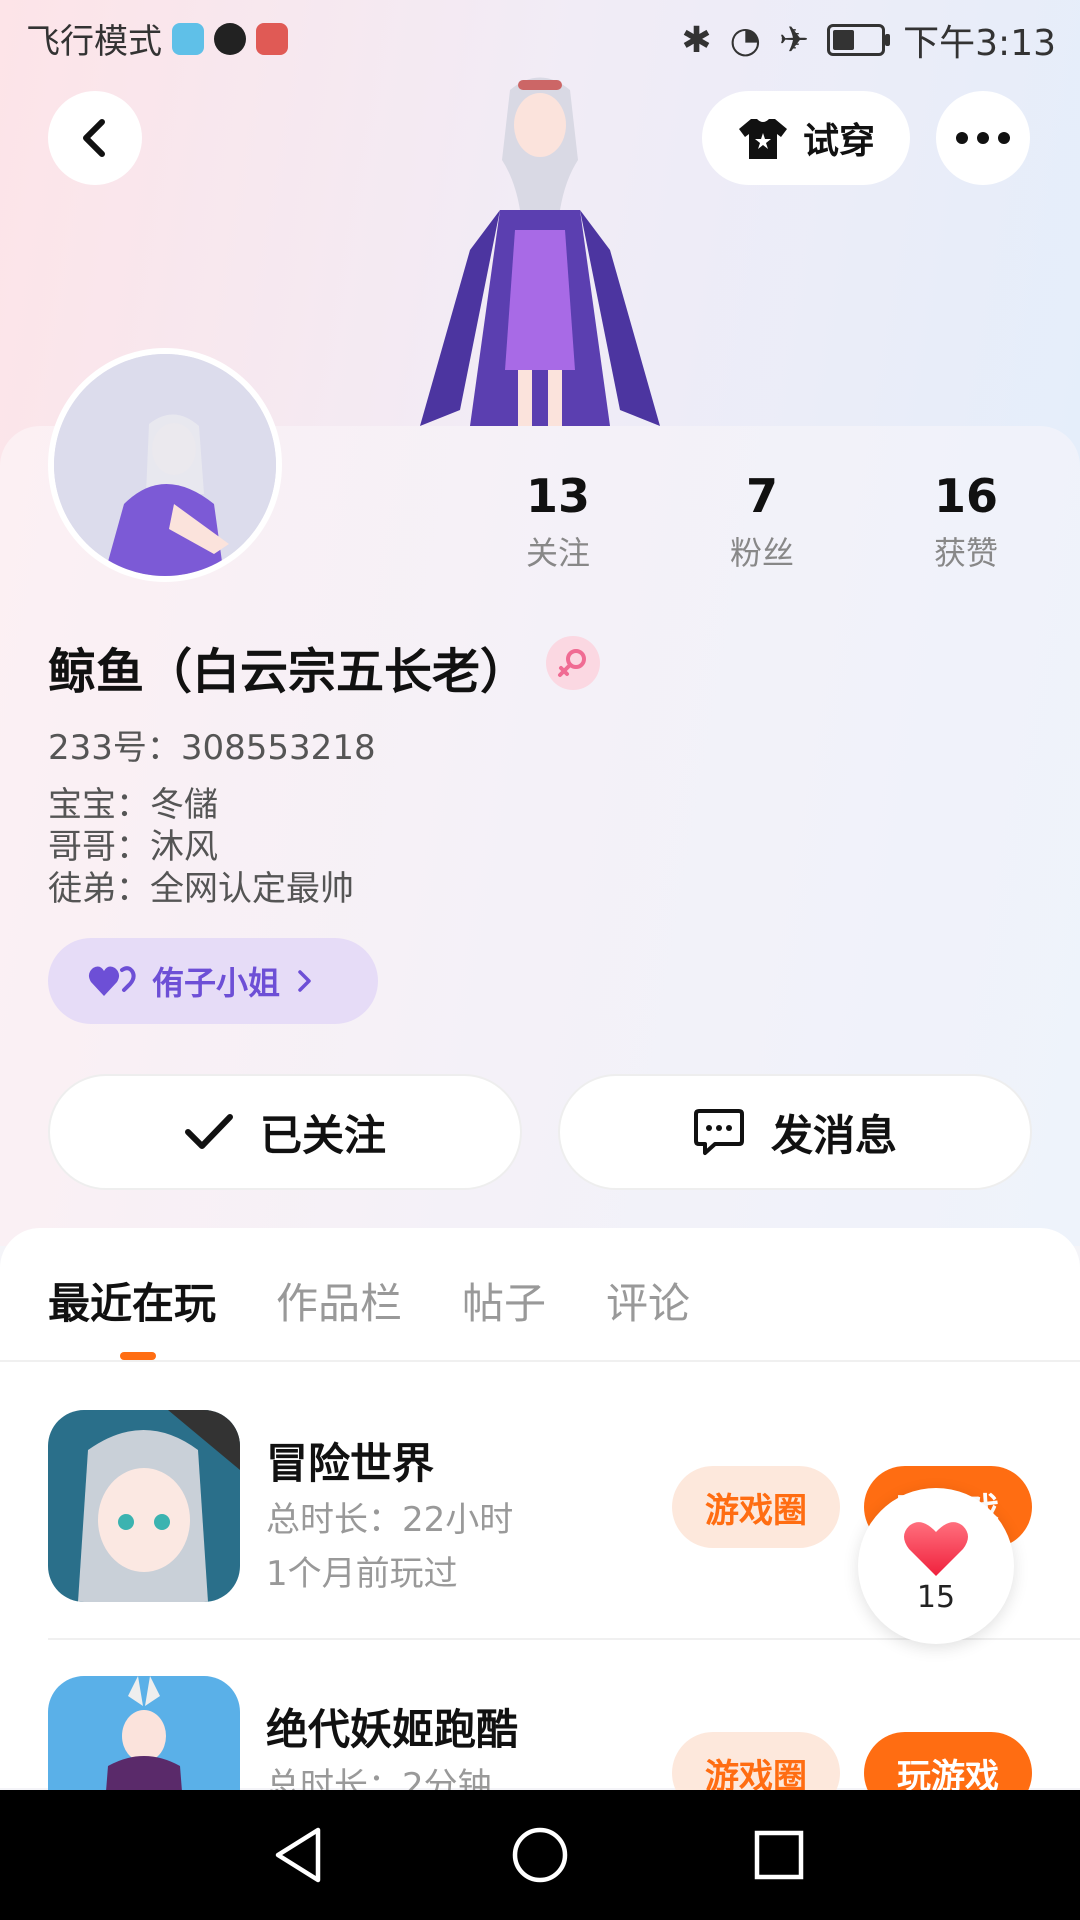  I want to click on send-message-button: 发消息, so click(795, 1132).